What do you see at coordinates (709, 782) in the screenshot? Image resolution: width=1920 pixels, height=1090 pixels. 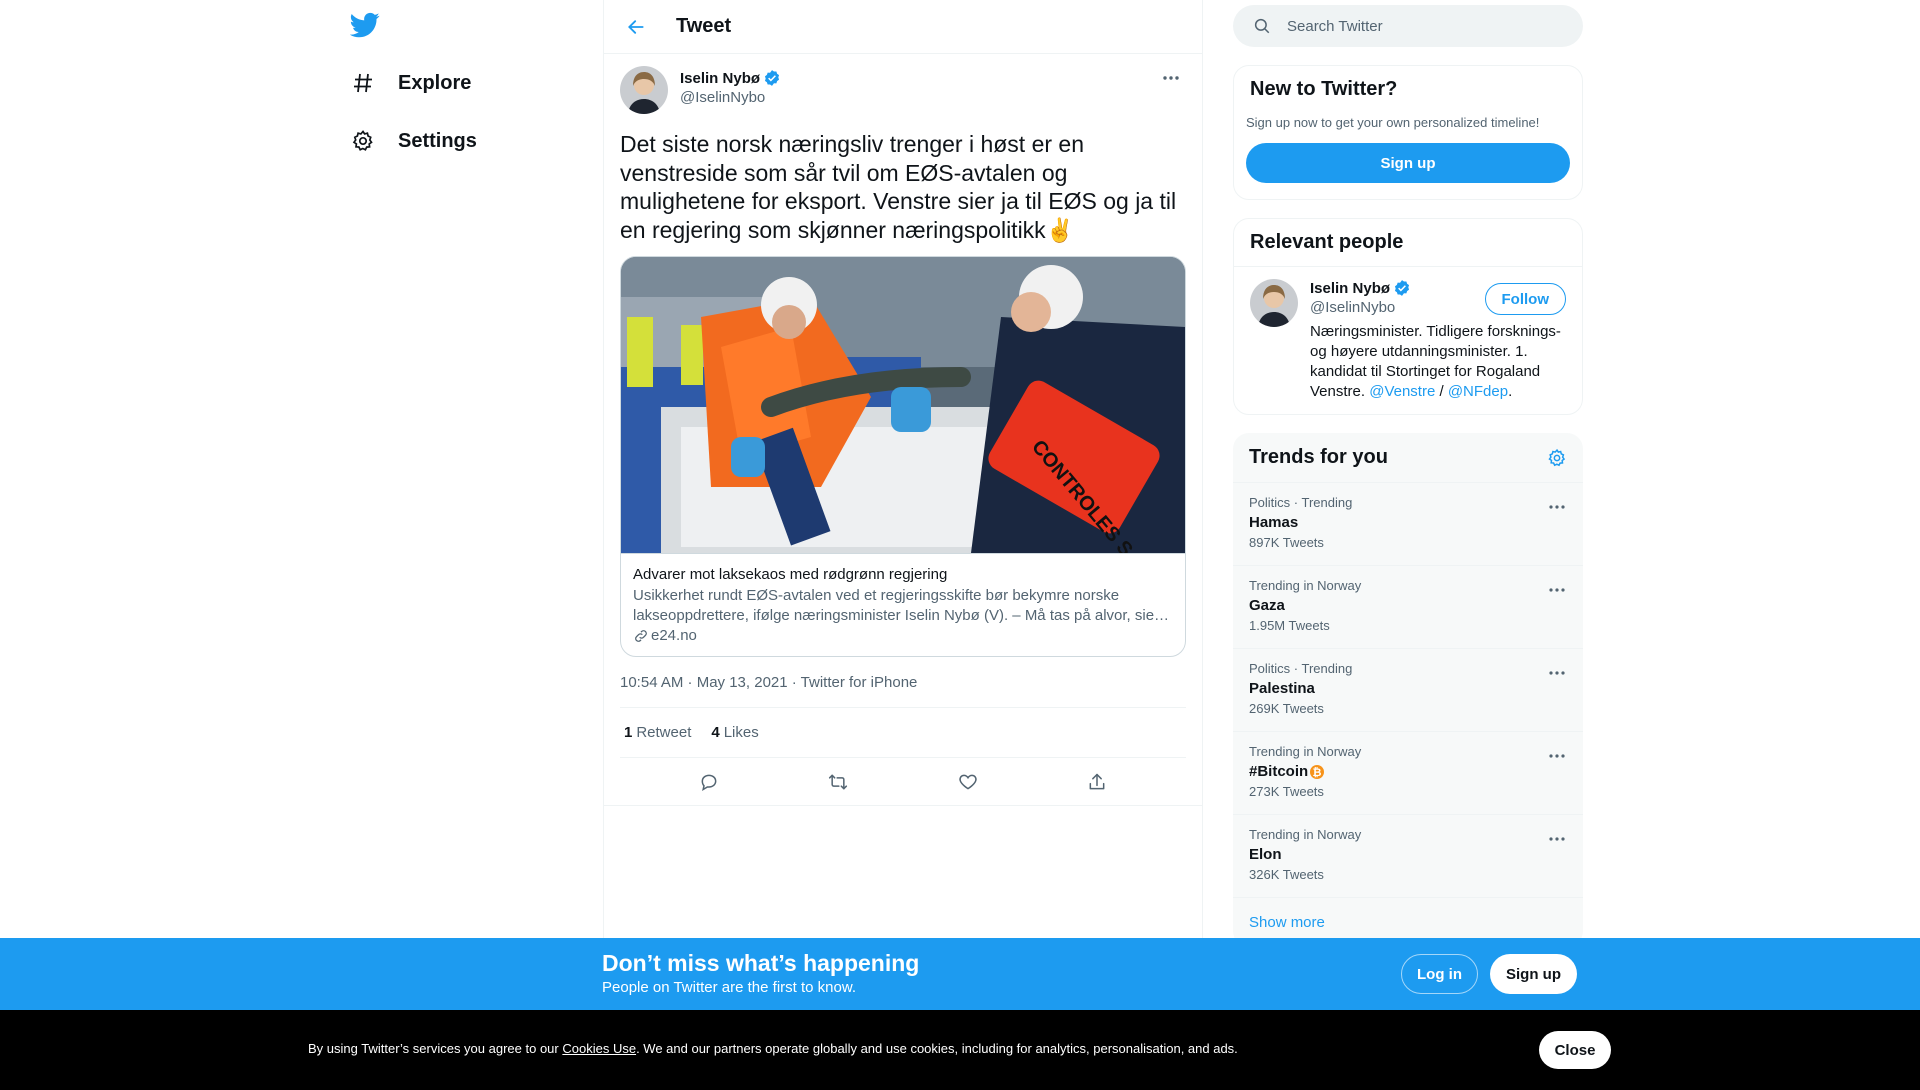 I see `reply-icon` at bounding box center [709, 782].